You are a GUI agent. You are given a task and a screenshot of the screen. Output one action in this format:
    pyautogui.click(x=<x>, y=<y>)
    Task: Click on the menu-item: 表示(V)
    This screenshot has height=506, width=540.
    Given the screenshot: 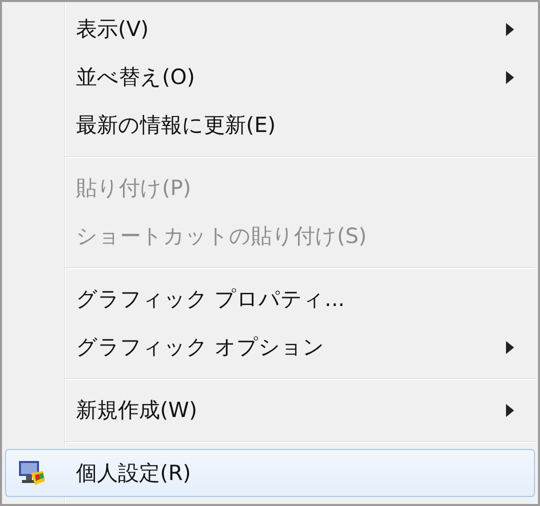 What is the action you would take?
    pyautogui.click(x=270, y=29)
    